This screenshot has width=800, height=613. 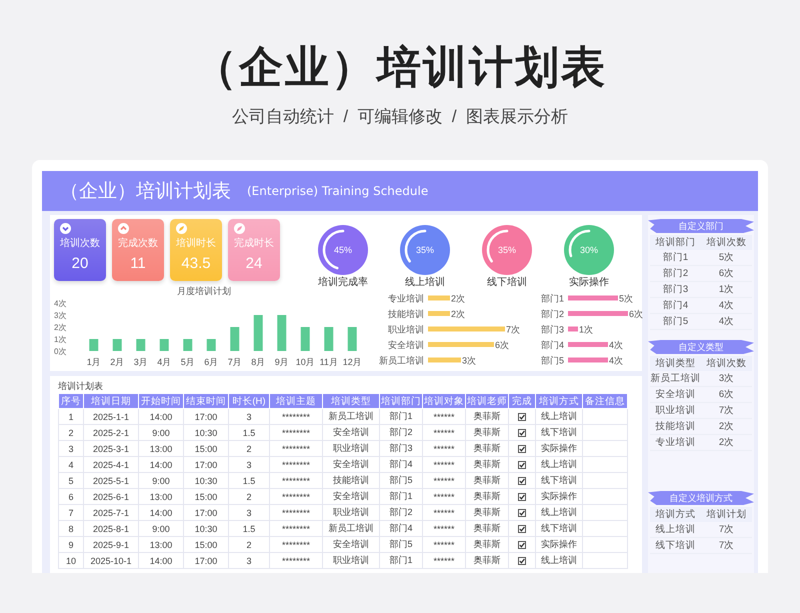 What do you see at coordinates (206, 464) in the screenshot?
I see `table-cell: 17:00` at bounding box center [206, 464].